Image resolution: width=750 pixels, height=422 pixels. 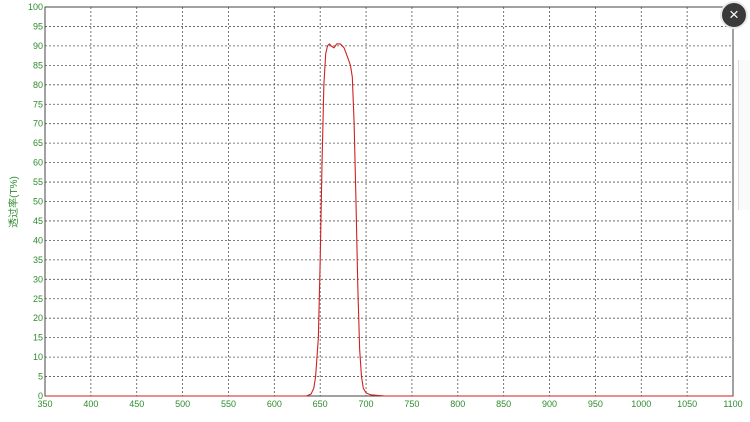 I want to click on y-tick-label: 100, so click(x=35, y=7).